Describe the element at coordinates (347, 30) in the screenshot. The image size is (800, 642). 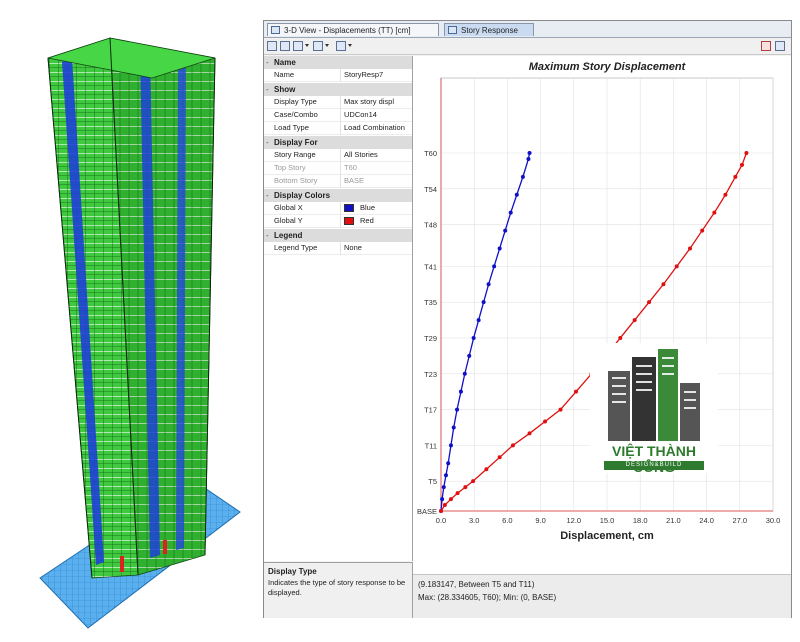
I see `tab-3d-view-label: 3-D View - Displacements (TT) [cm]` at that location.